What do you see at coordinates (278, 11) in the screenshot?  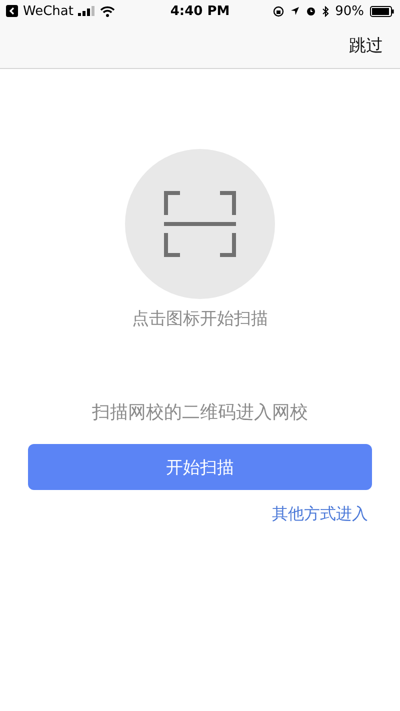 I see `rotation-lock-icon` at bounding box center [278, 11].